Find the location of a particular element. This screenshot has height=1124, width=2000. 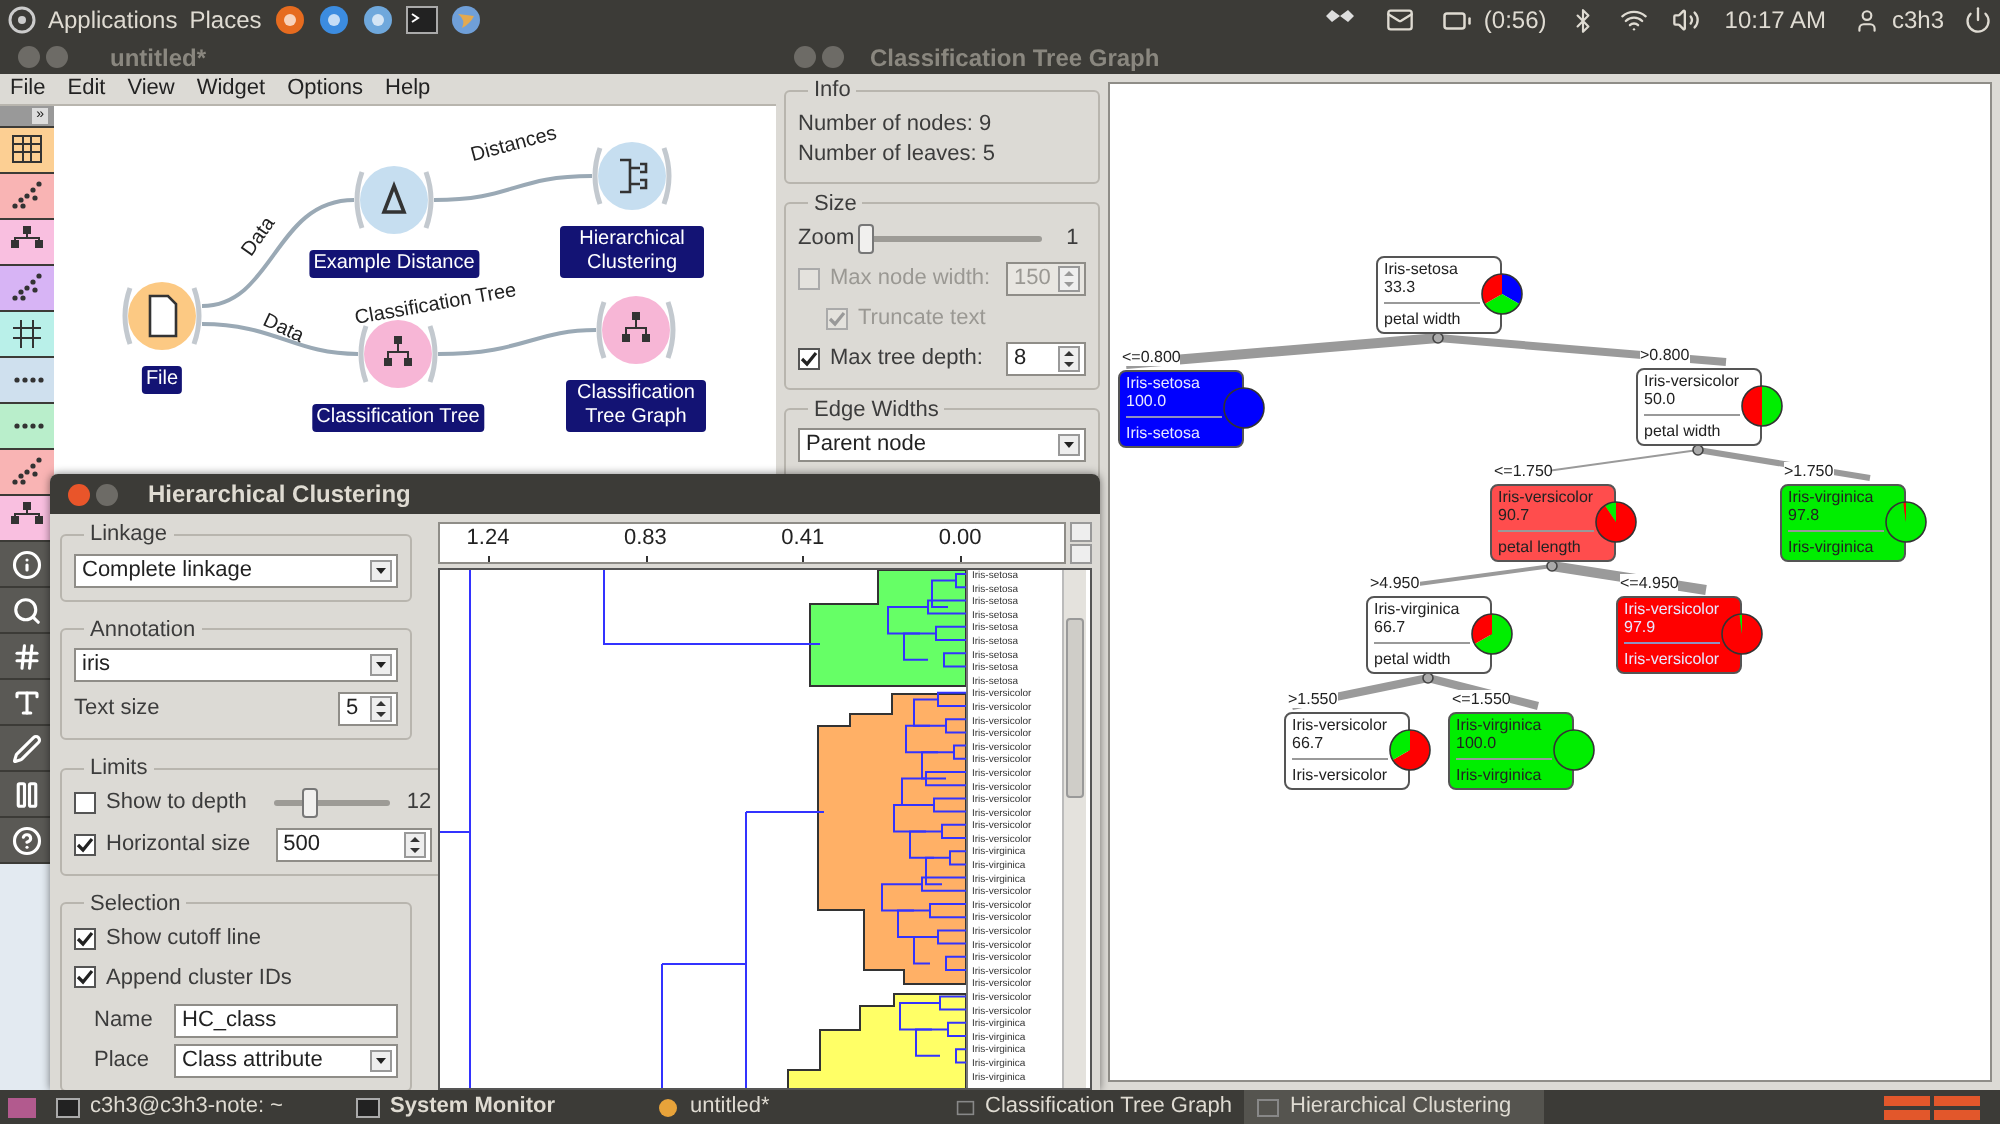

menu-item: File is located at coordinates (28, 89).